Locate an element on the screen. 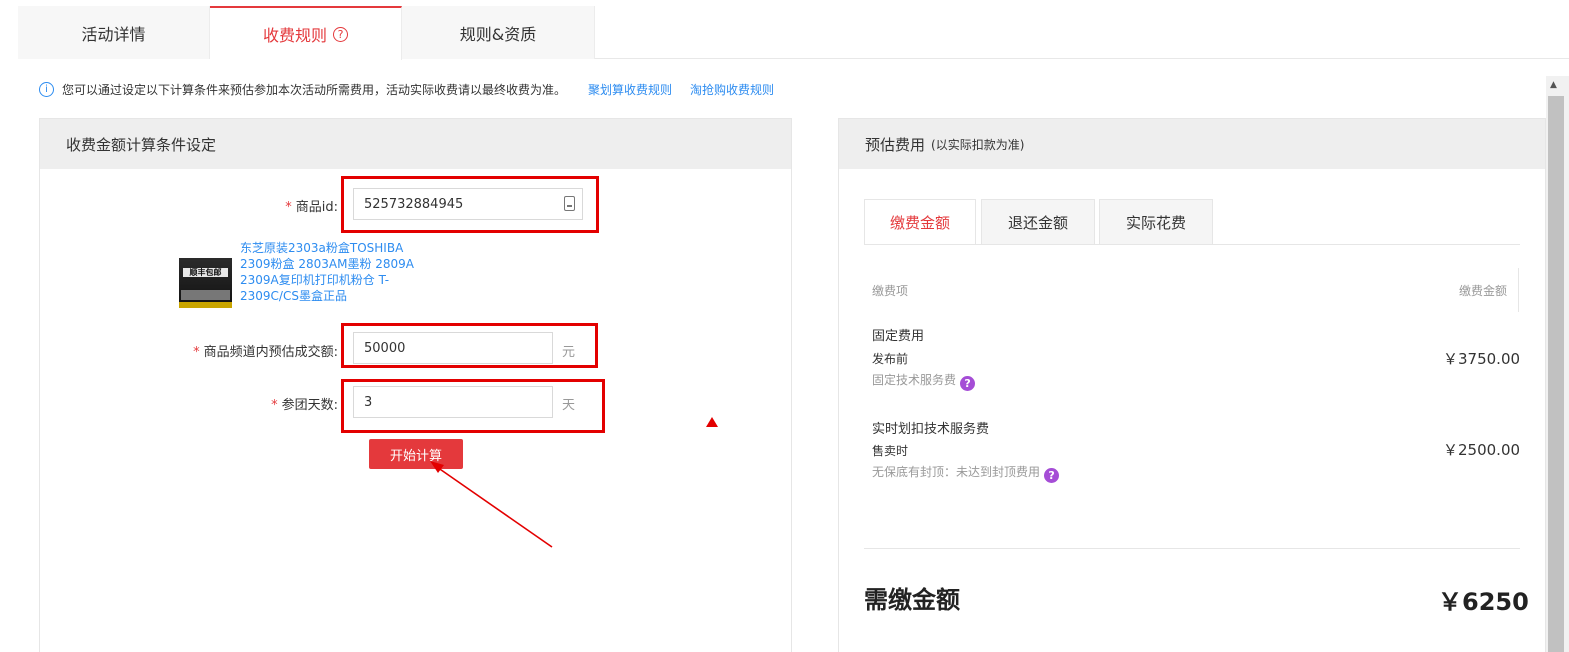 This screenshot has width=1569, height=652. fee-item-sub: 售卖时 is located at coordinates (890, 451).